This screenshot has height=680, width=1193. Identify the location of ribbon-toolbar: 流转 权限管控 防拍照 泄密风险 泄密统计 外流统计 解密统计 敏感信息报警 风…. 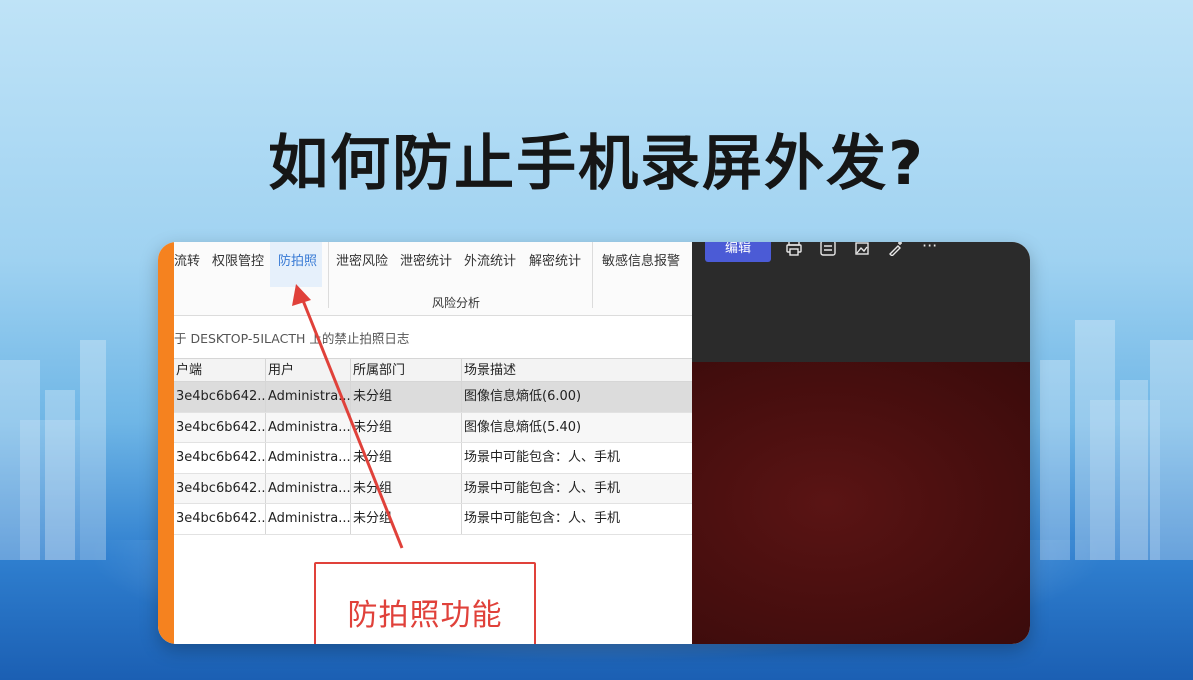
(433, 279).